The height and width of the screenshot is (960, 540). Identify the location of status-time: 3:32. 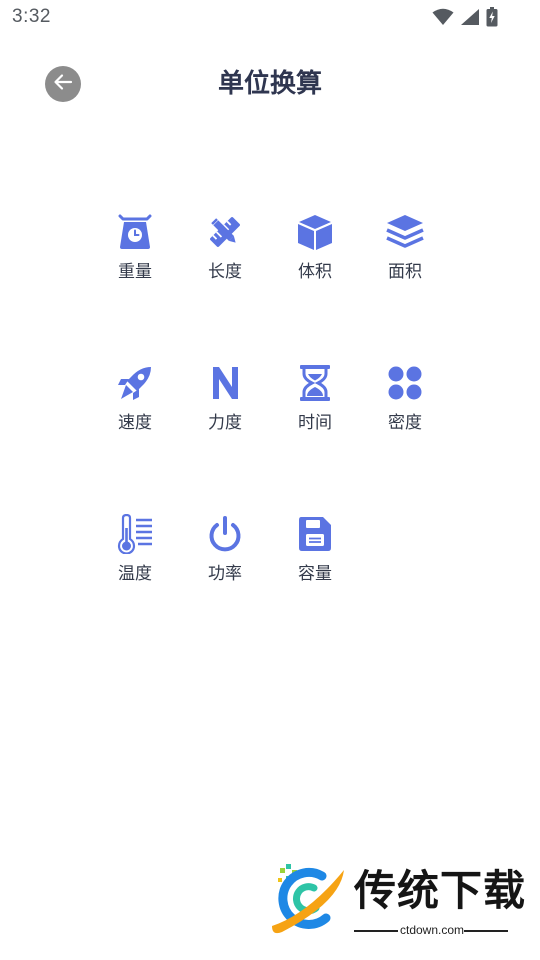
(31, 16).